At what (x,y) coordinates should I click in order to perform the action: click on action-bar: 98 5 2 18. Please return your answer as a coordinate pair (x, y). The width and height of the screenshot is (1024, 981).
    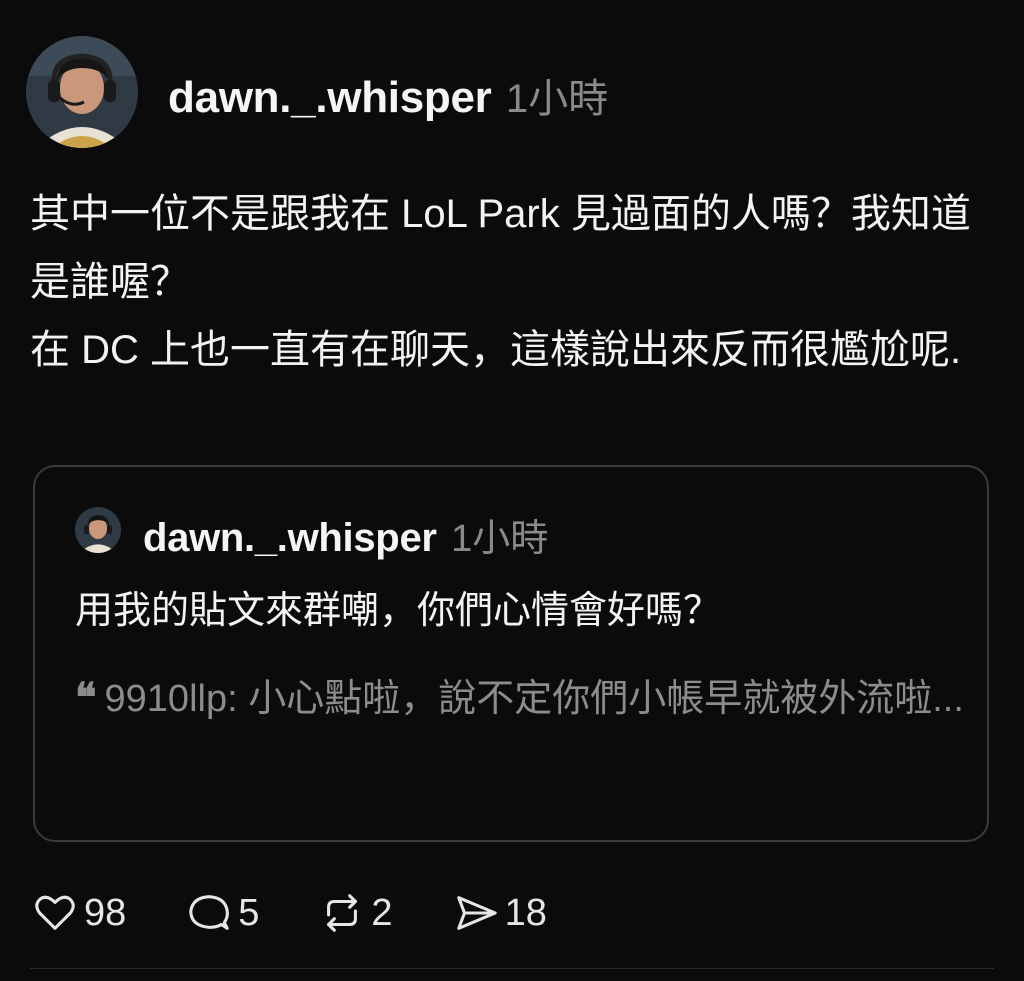
    Looking at the image, I should click on (319, 913).